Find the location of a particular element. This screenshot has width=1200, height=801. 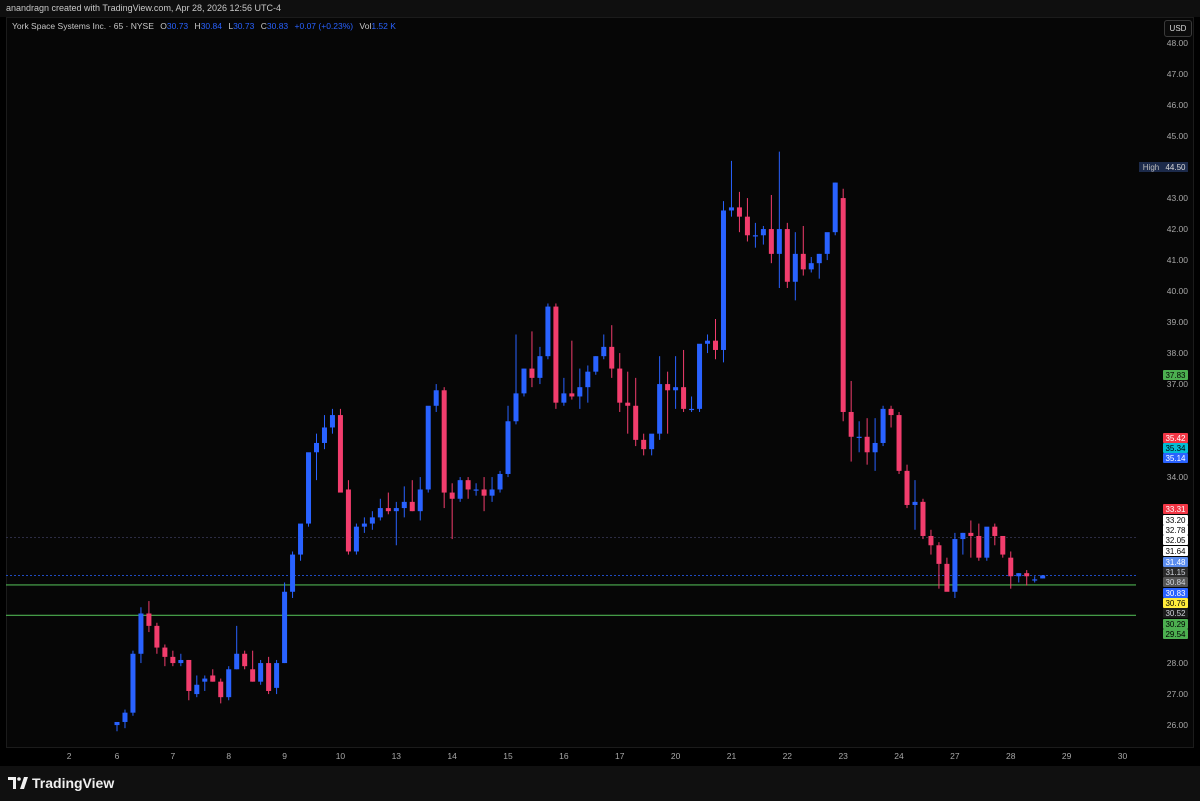

x-tick-label: 27 is located at coordinates (955, 756).